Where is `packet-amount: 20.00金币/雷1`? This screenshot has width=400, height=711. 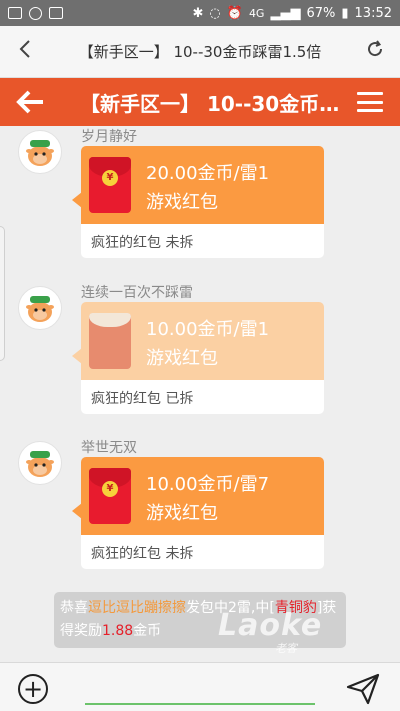 packet-amount: 20.00金币/雷1 is located at coordinates (208, 173).